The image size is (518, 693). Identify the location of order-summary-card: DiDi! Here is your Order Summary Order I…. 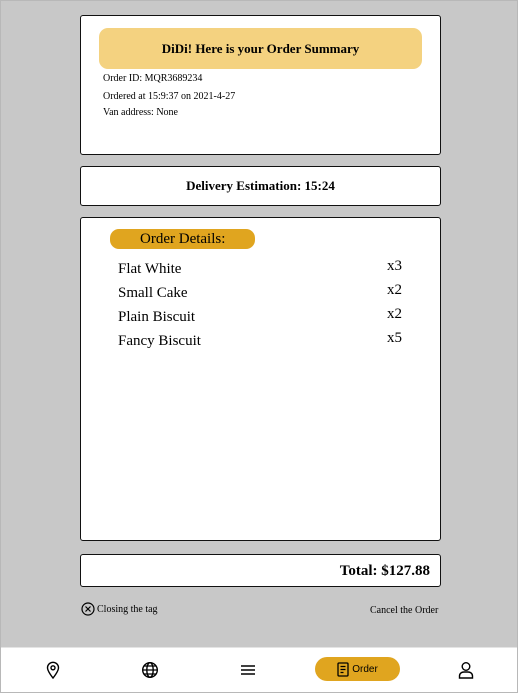
(260, 85).